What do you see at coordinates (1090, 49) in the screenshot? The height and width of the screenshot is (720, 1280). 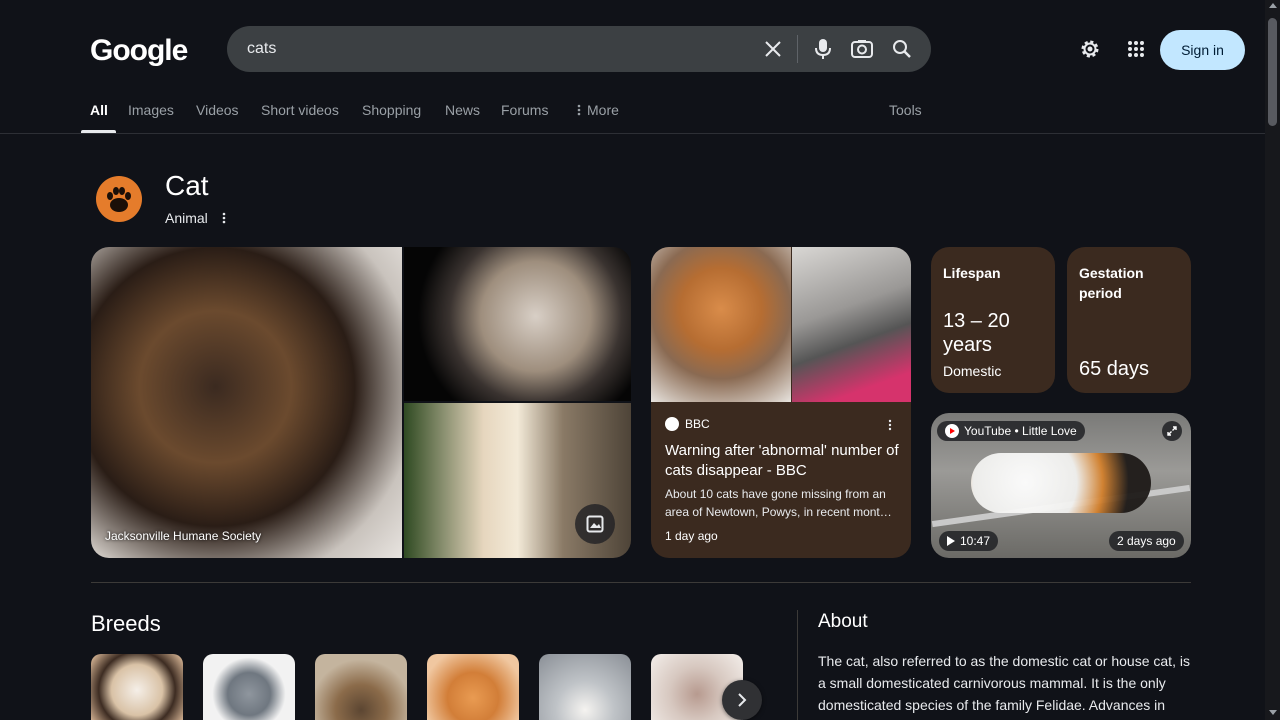 I see `settings-gear-icon` at bounding box center [1090, 49].